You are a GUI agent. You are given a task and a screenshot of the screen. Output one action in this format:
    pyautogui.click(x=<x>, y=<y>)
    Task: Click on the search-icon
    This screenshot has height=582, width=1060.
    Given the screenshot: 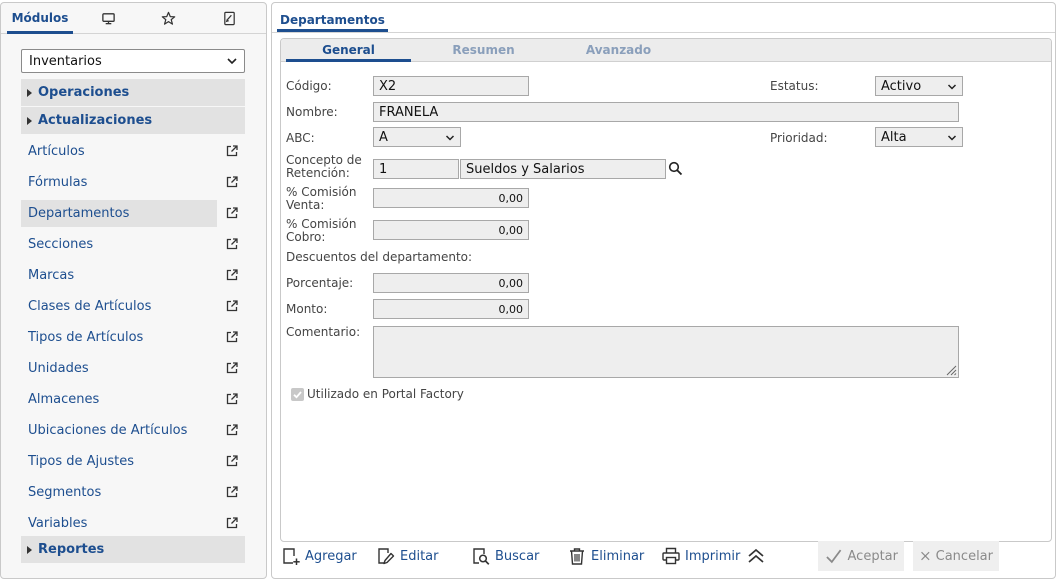 What is the action you would take?
    pyautogui.click(x=675, y=168)
    